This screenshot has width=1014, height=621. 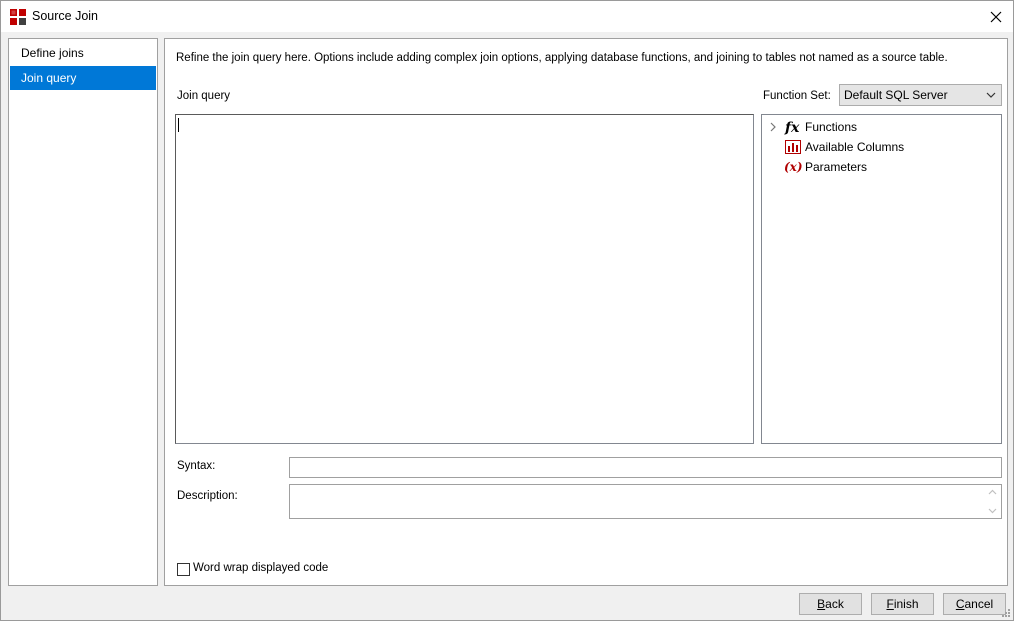 I want to click on word-wrap-checkbox, so click(x=183, y=569).